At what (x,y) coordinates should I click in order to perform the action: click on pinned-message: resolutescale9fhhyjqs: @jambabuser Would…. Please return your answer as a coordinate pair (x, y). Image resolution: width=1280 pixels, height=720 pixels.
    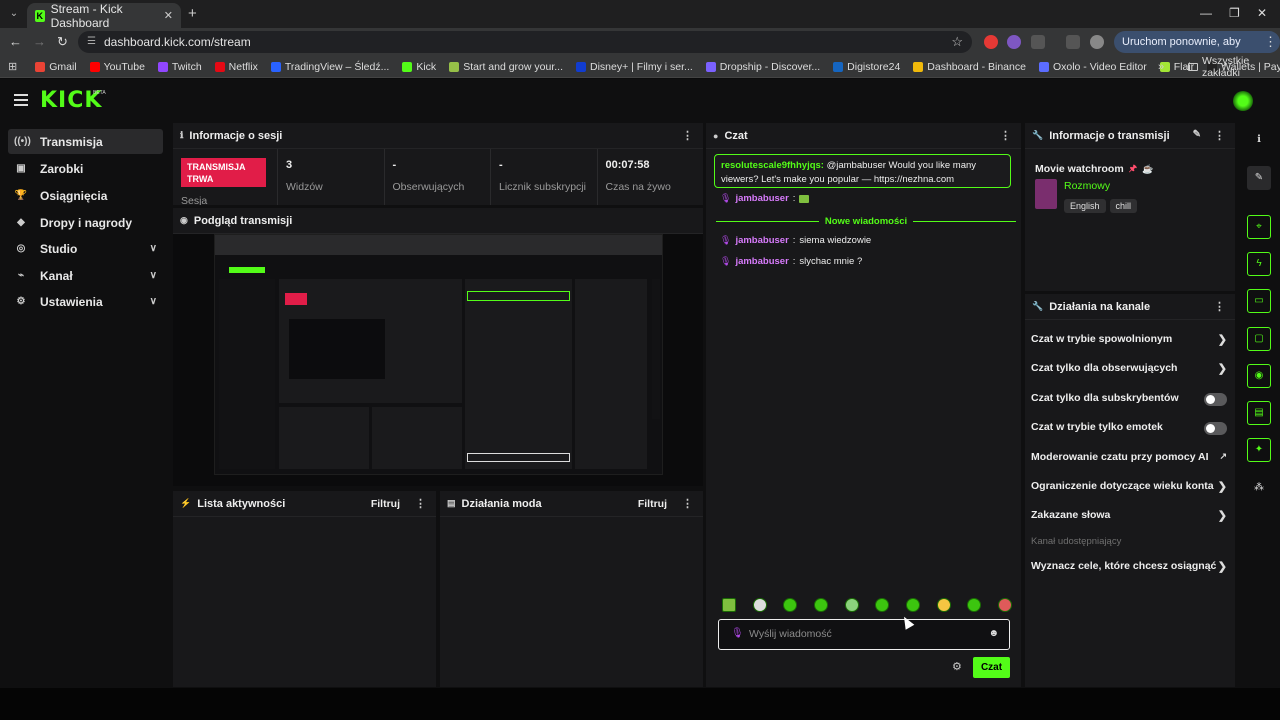
    Looking at the image, I should click on (862, 171).